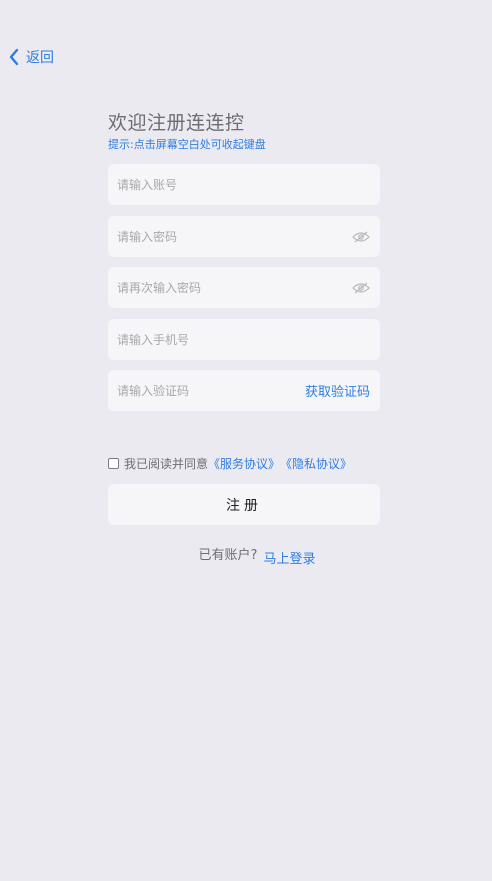  Describe the element at coordinates (244, 463) in the screenshot. I see `service-agreement-link: 《服务协议》` at that location.